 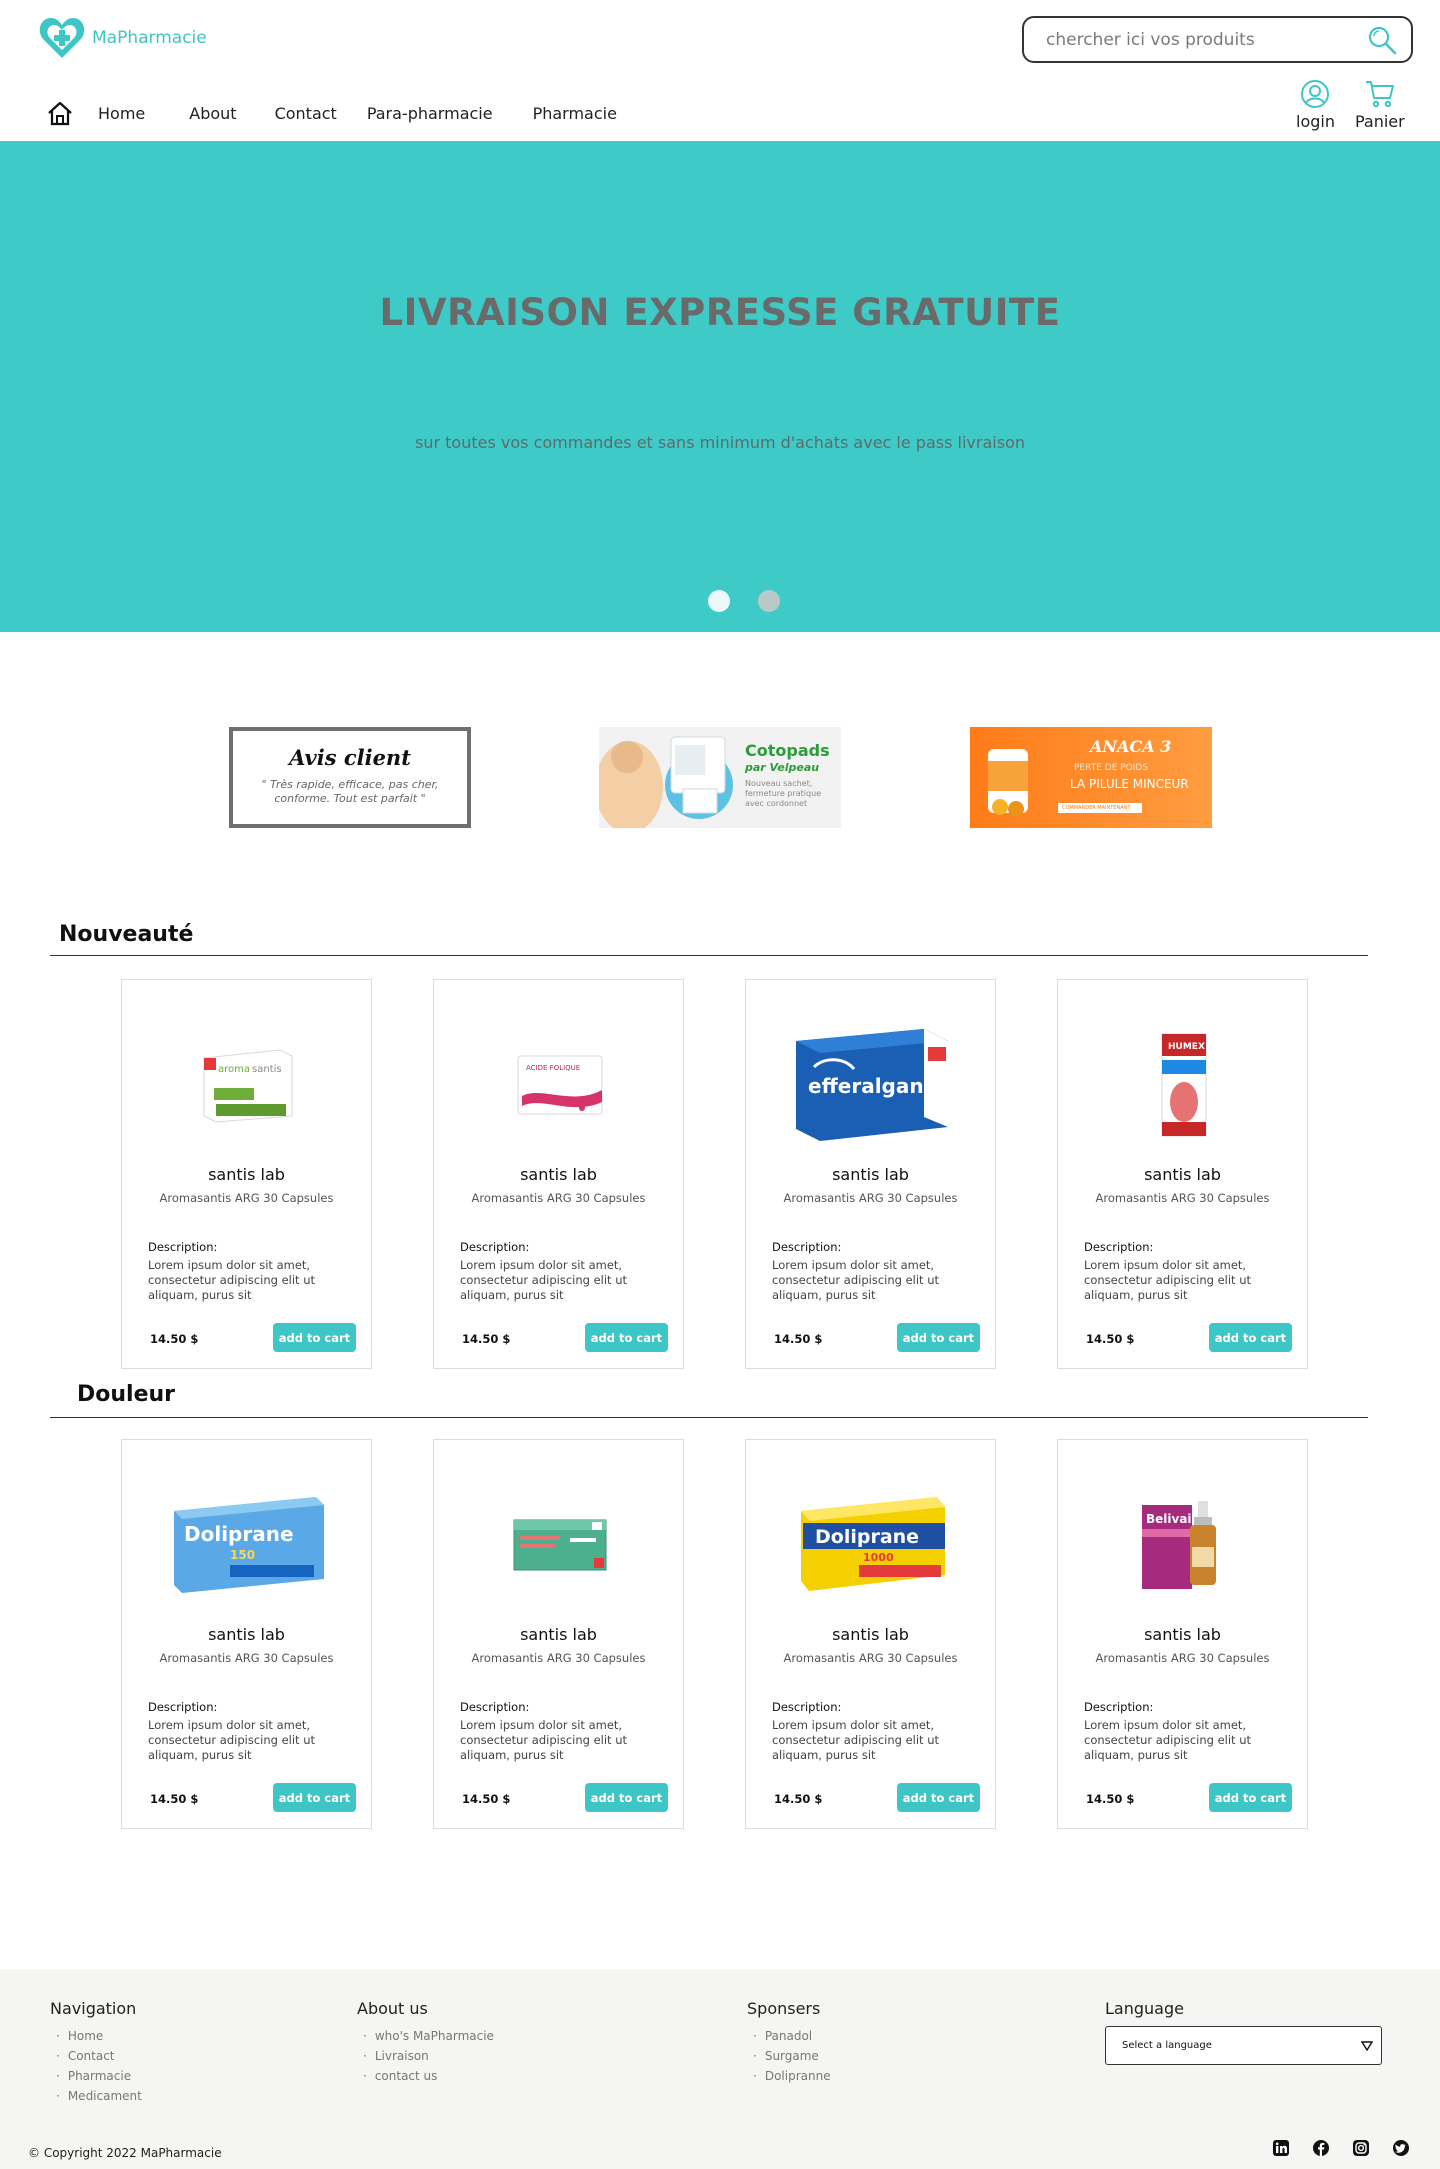 I want to click on footer-sponsors: Sponsers Panadol Surgame Dolipranne, so click(x=789, y=2042).